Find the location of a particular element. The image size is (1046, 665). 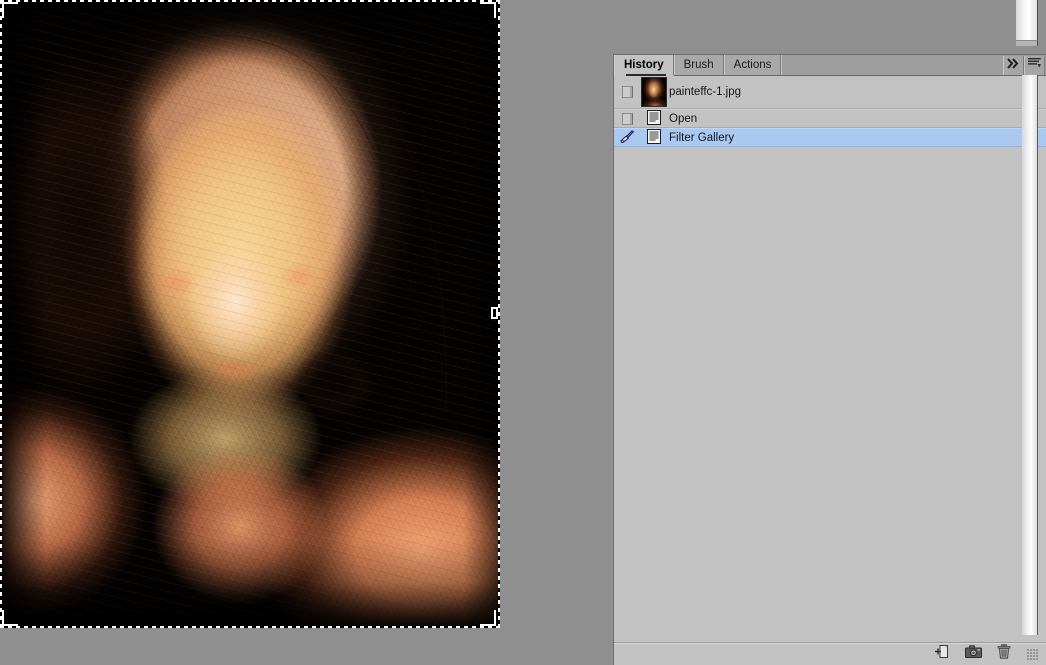

tab-strip-filler is located at coordinates (892, 65).